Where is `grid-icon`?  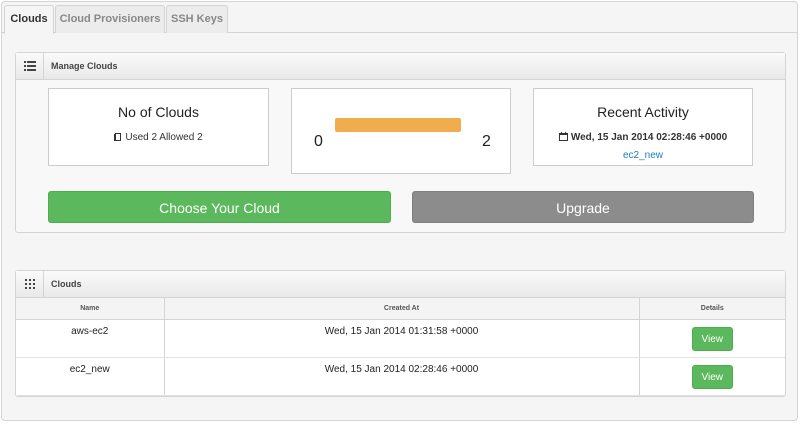 grid-icon is located at coordinates (30, 284).